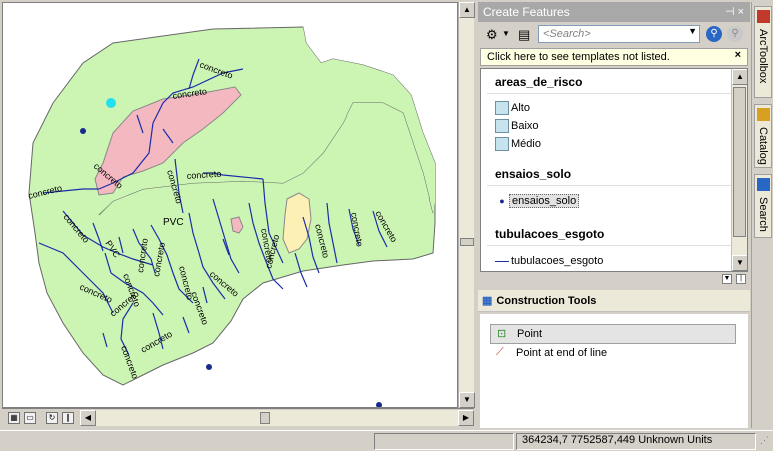  Describe the element at coordinates (613, 334) in the screenshot. I see `tool-point: ⊡ Point` at that location.